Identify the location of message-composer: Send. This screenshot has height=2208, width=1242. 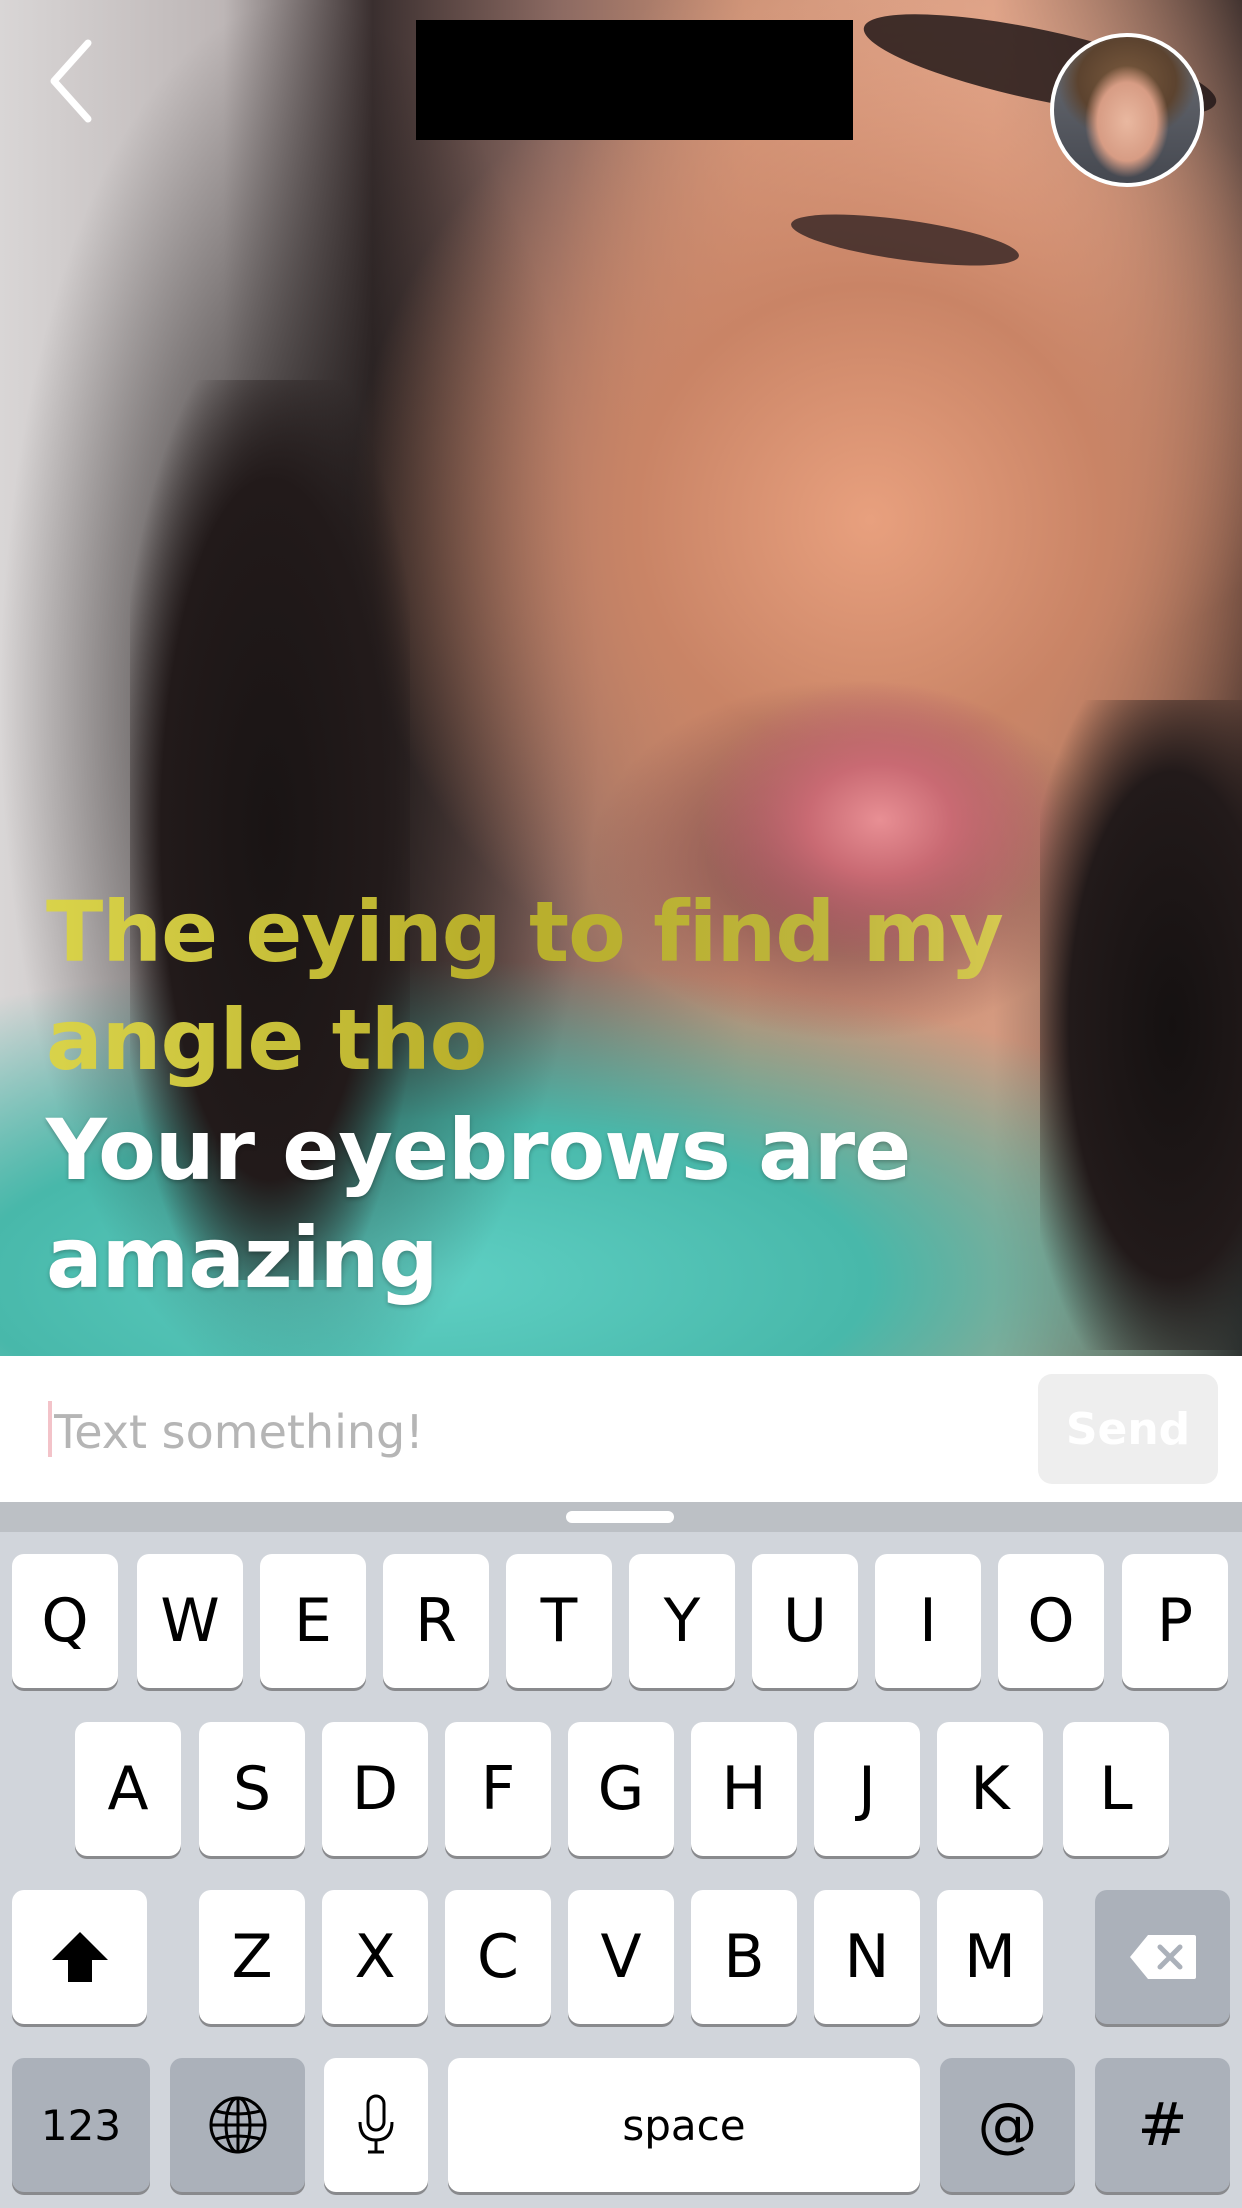
(621, 1429).